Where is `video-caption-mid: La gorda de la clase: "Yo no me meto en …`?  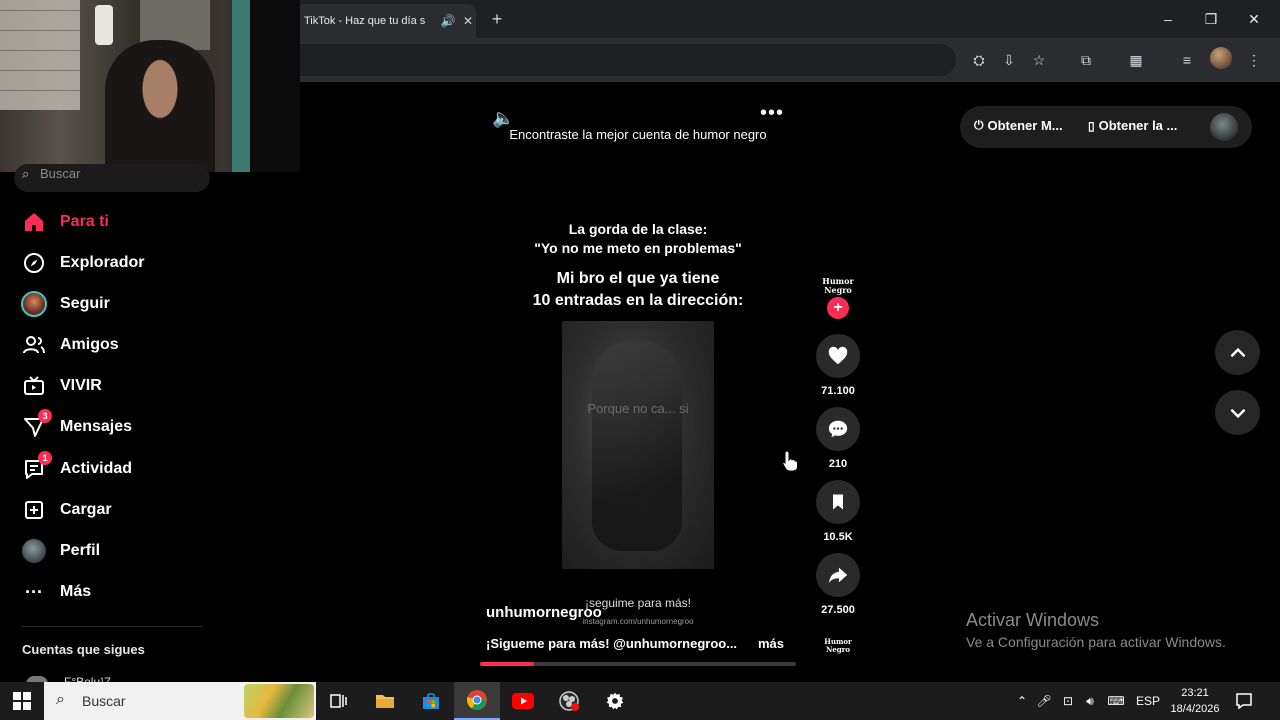 video-caption-mid: La gorda de la clase: "Yo no me meto en … is located at coordinates (638, 238).